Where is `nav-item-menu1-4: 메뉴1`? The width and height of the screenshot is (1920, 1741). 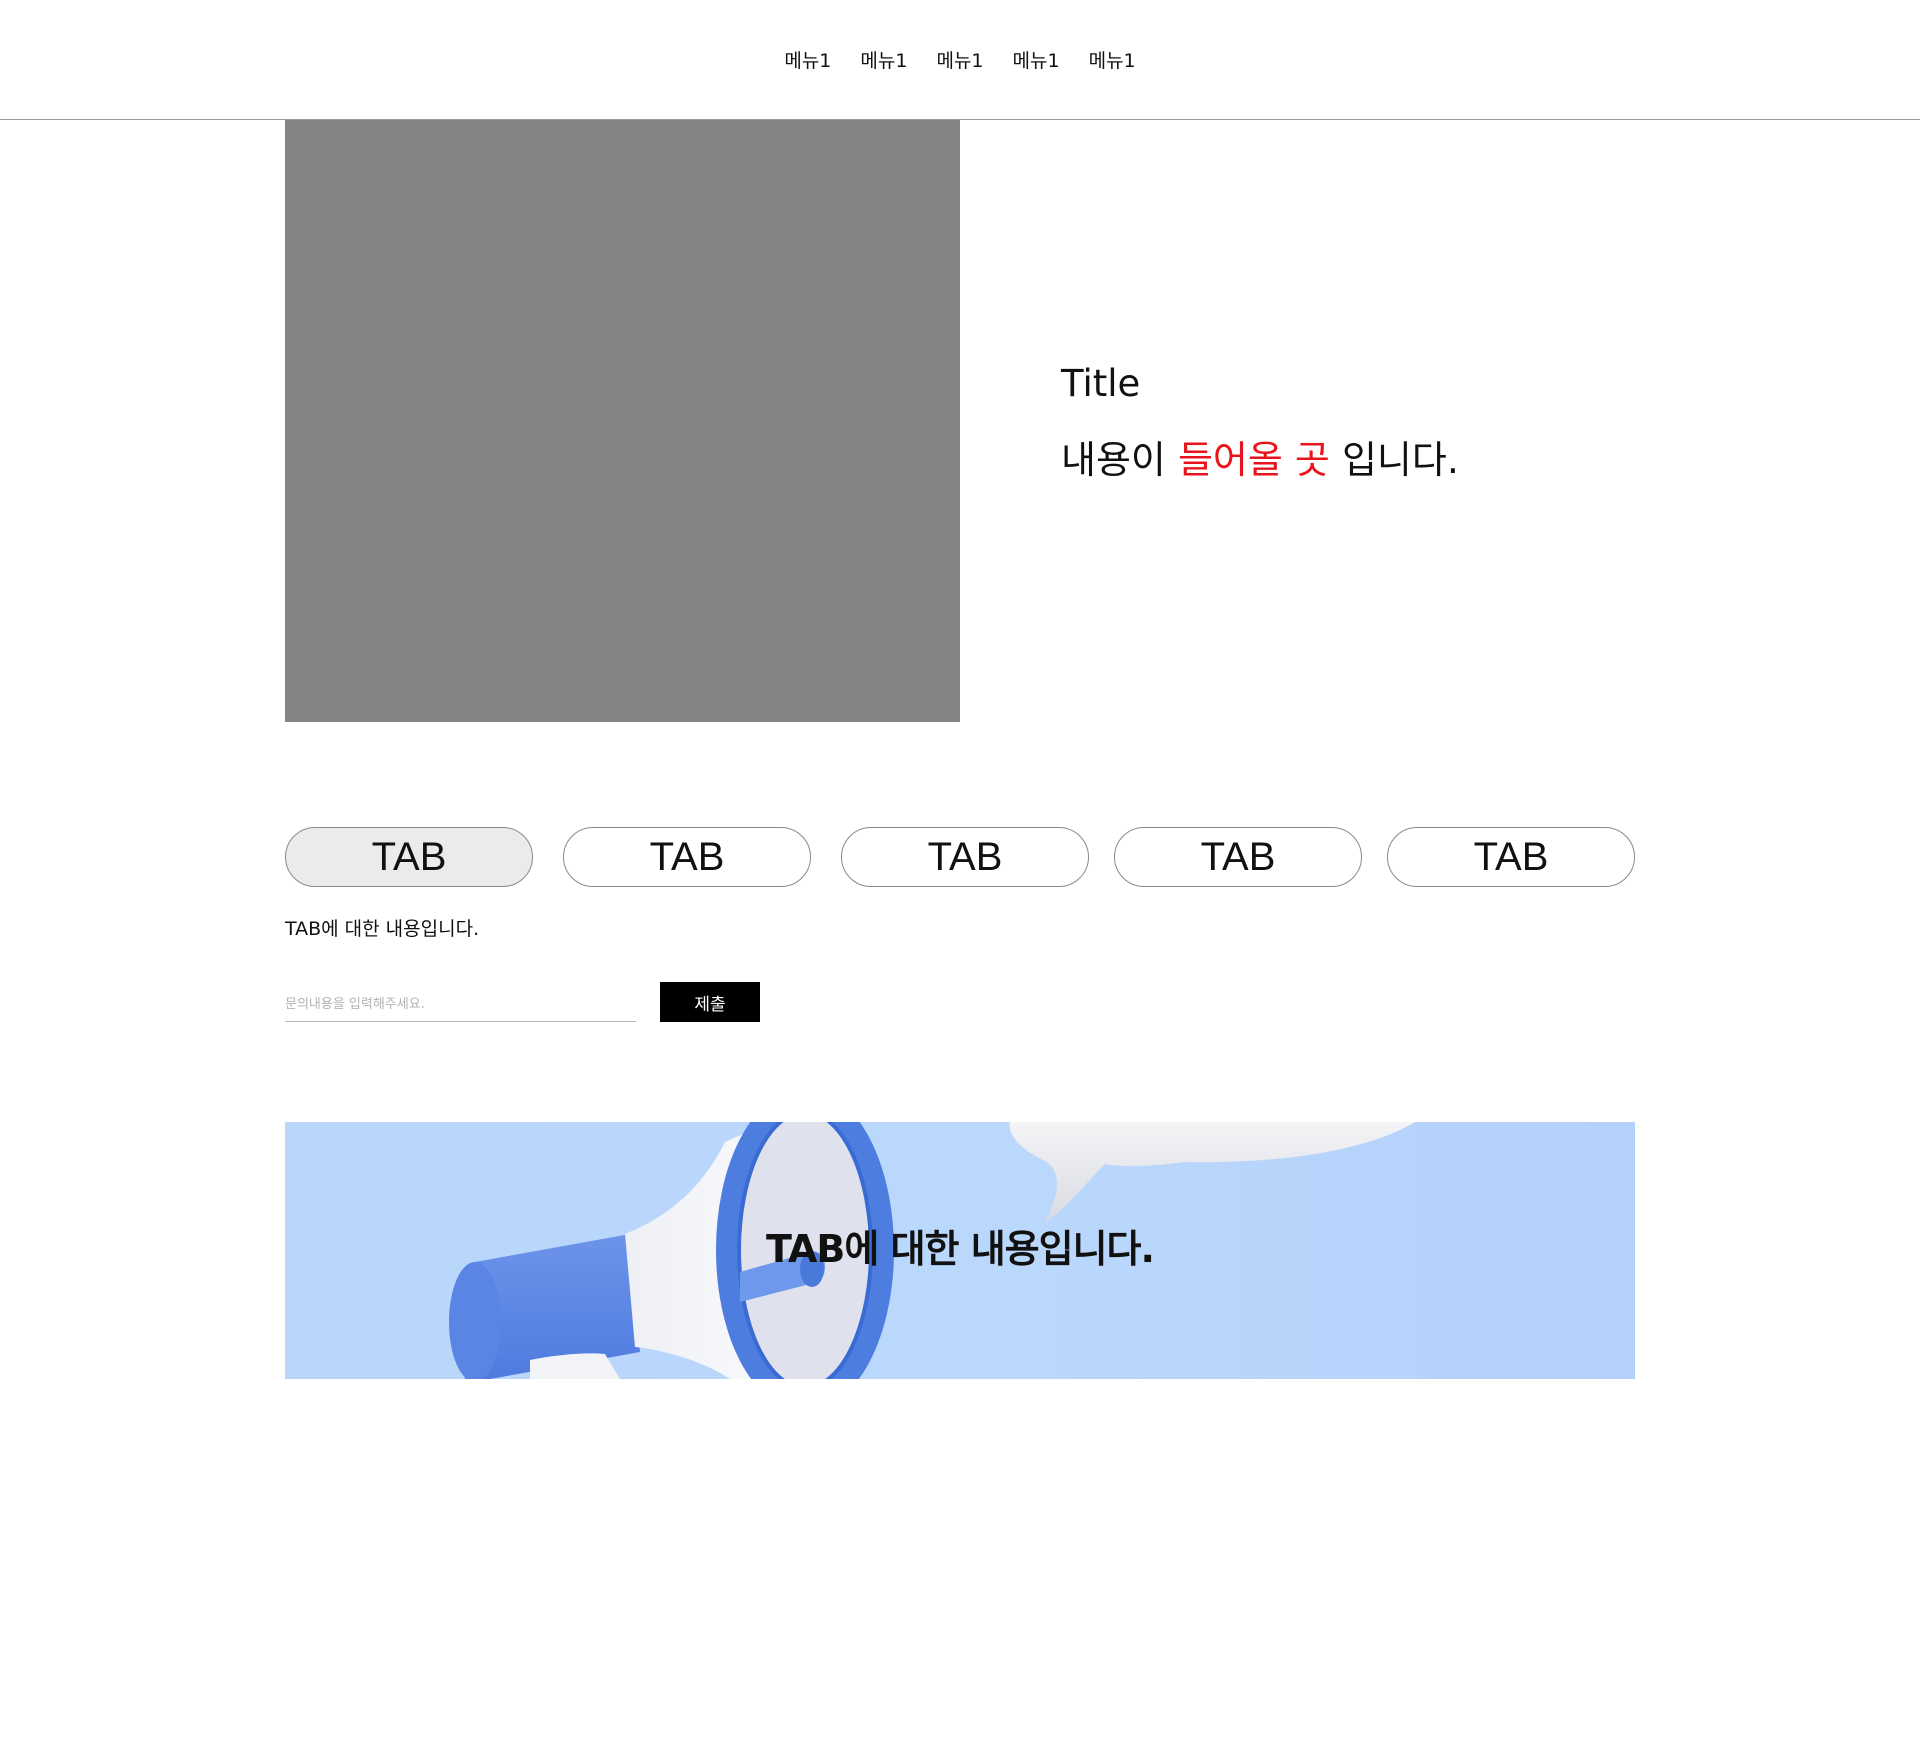
nav-item-menu1-4: 메뉴1 is located at coordinates (1036, 61).